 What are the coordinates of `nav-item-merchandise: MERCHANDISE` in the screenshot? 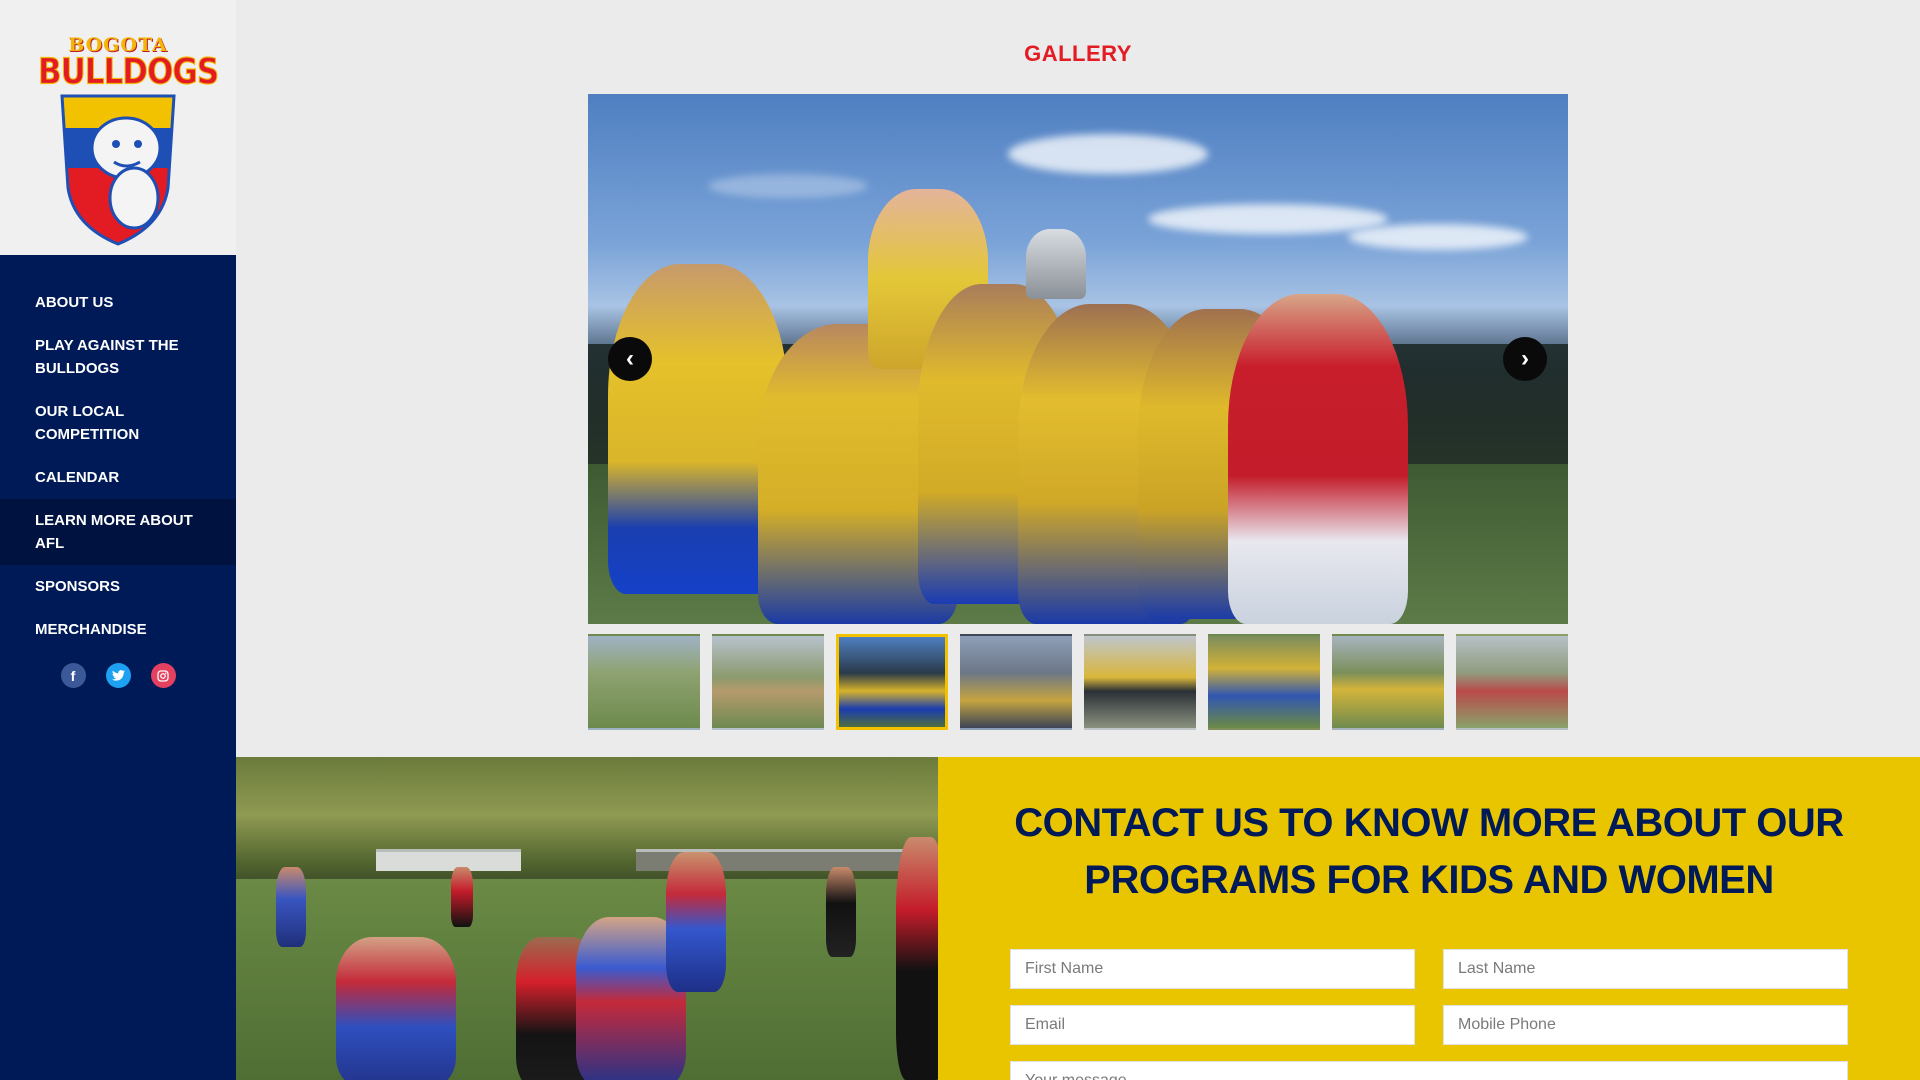 It's located at (118, 629).